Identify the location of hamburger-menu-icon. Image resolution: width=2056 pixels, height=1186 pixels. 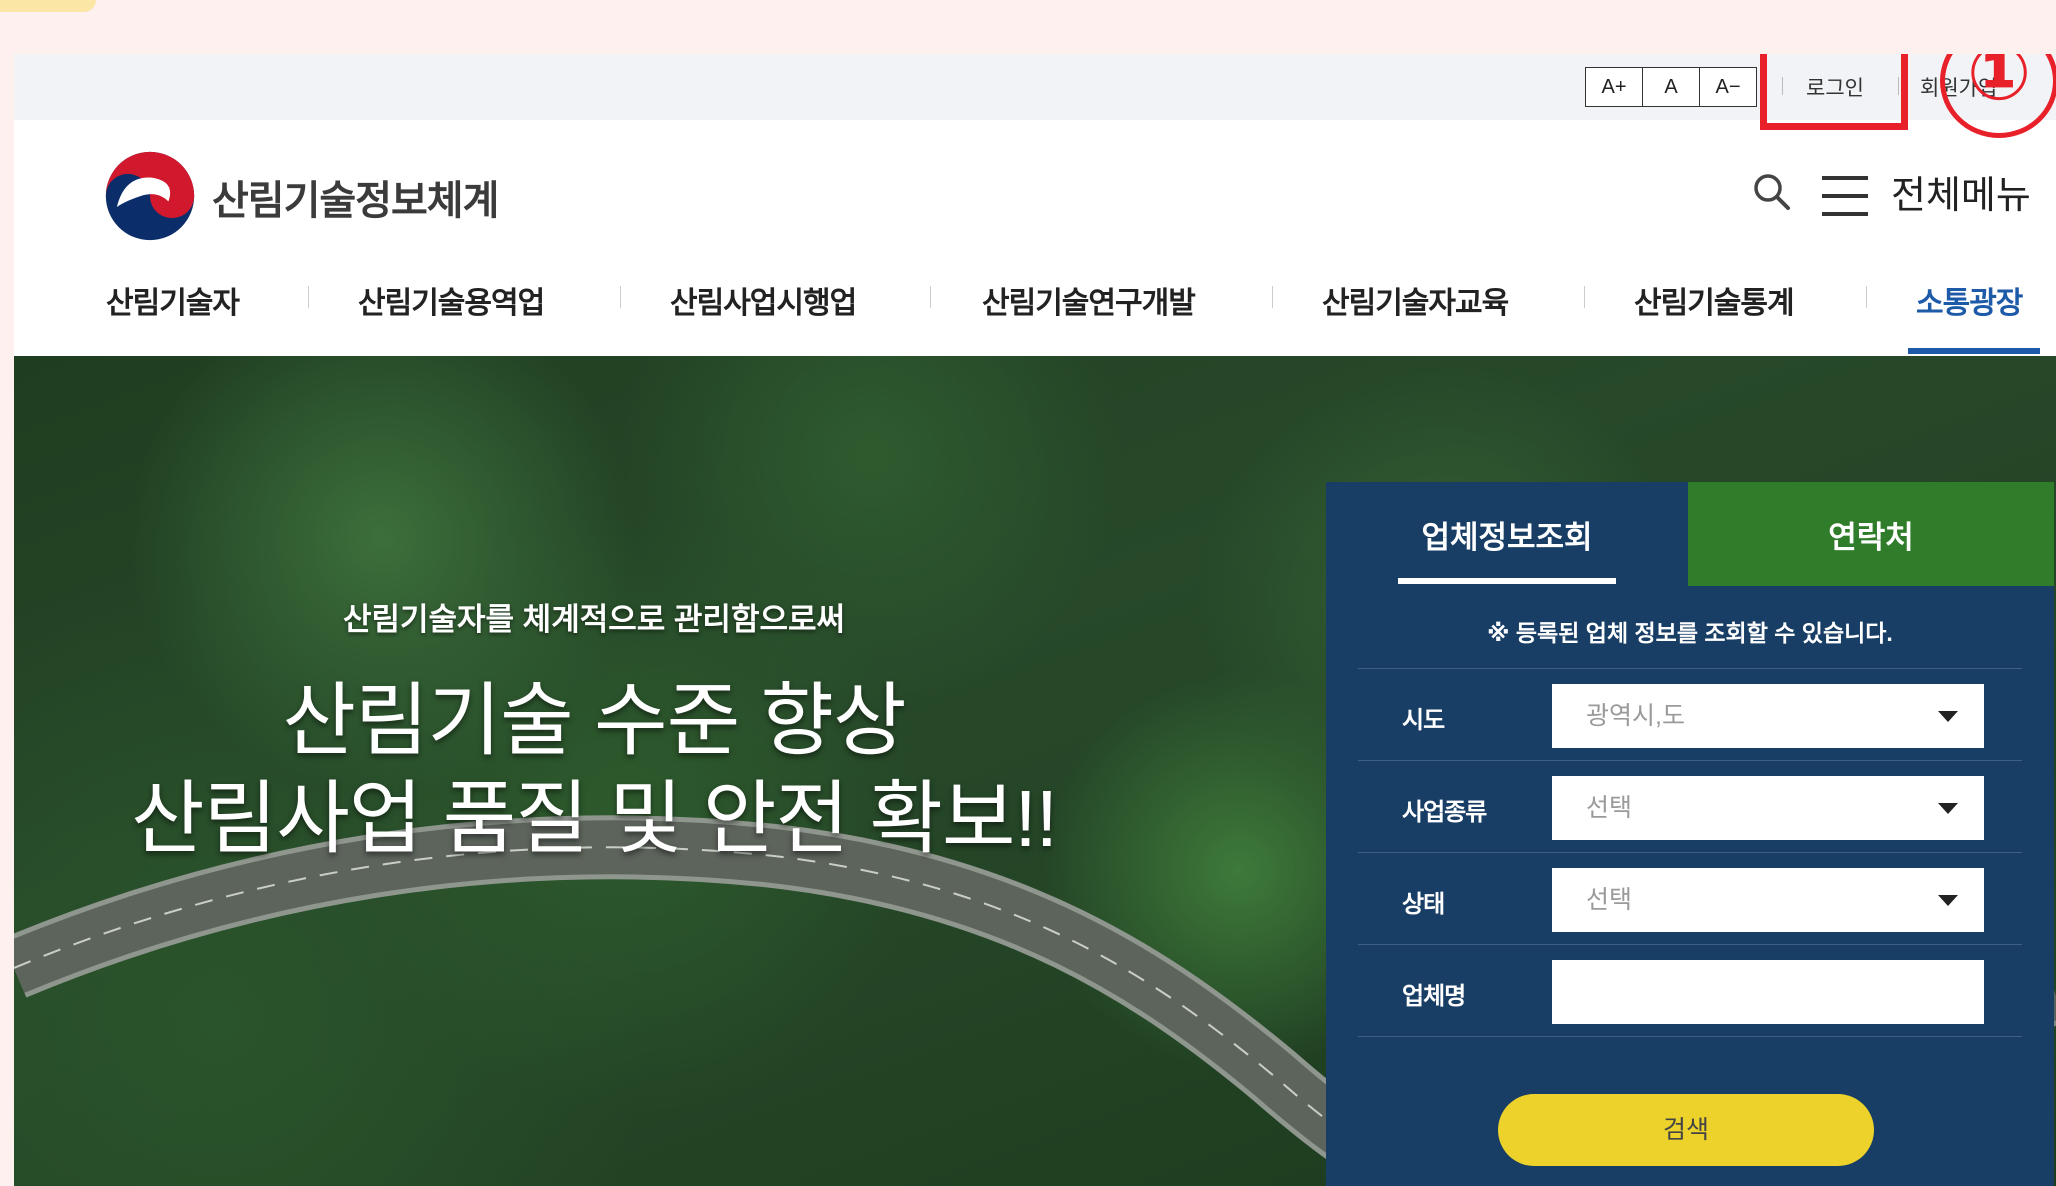
(1845, 196).